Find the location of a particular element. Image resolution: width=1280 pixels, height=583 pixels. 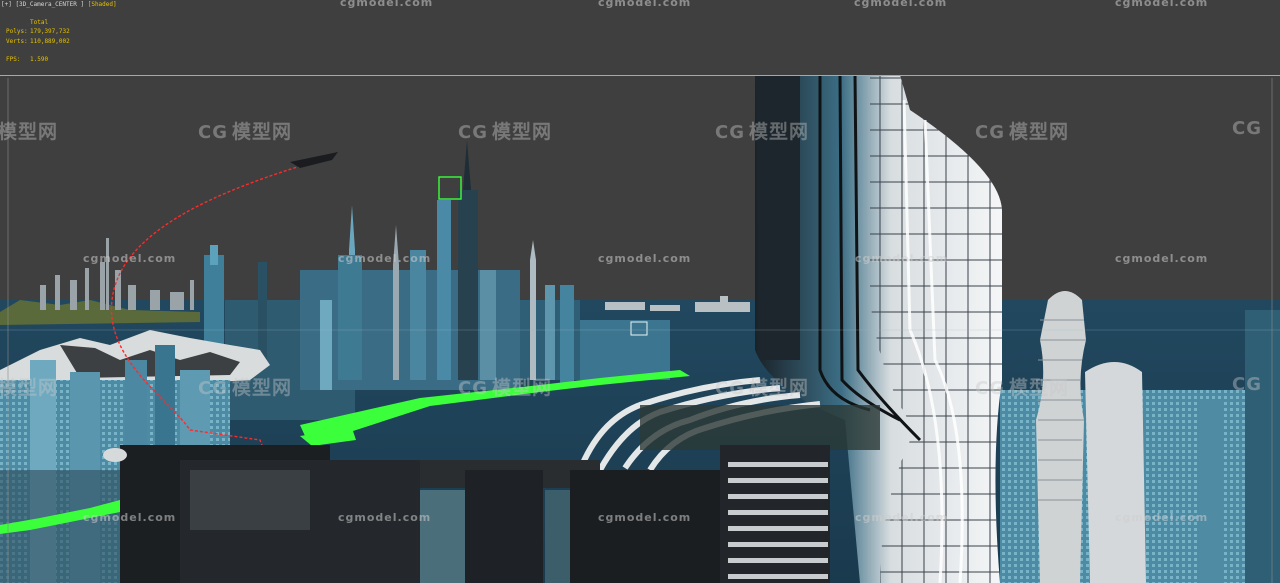

viewport-shading-label: [Shaded] is located at coordinates (102, 4).